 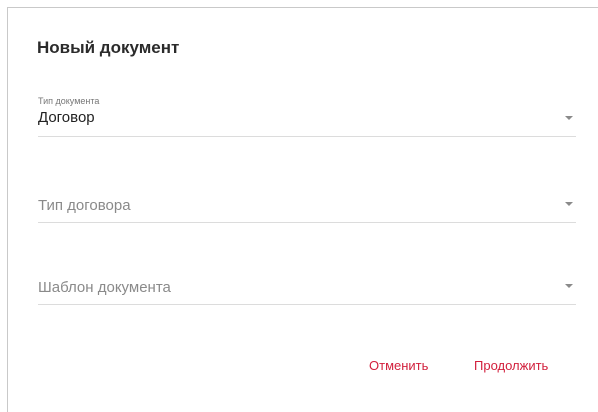 What do you see at coordinates (398, 365) in the screenshot?
I see `cancel-button: Отменить` at bounding box center [398, 365].